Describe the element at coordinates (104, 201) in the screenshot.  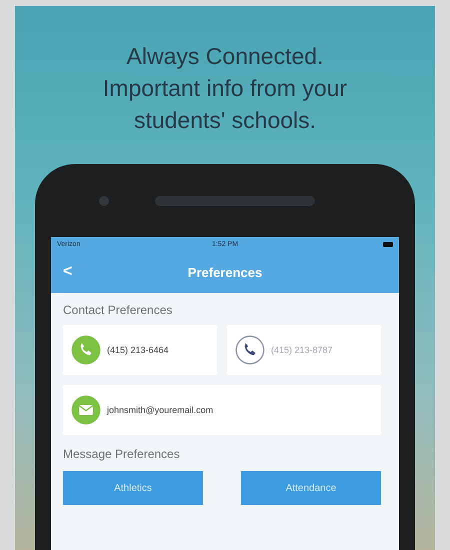
I see `camera-icon` at that location.